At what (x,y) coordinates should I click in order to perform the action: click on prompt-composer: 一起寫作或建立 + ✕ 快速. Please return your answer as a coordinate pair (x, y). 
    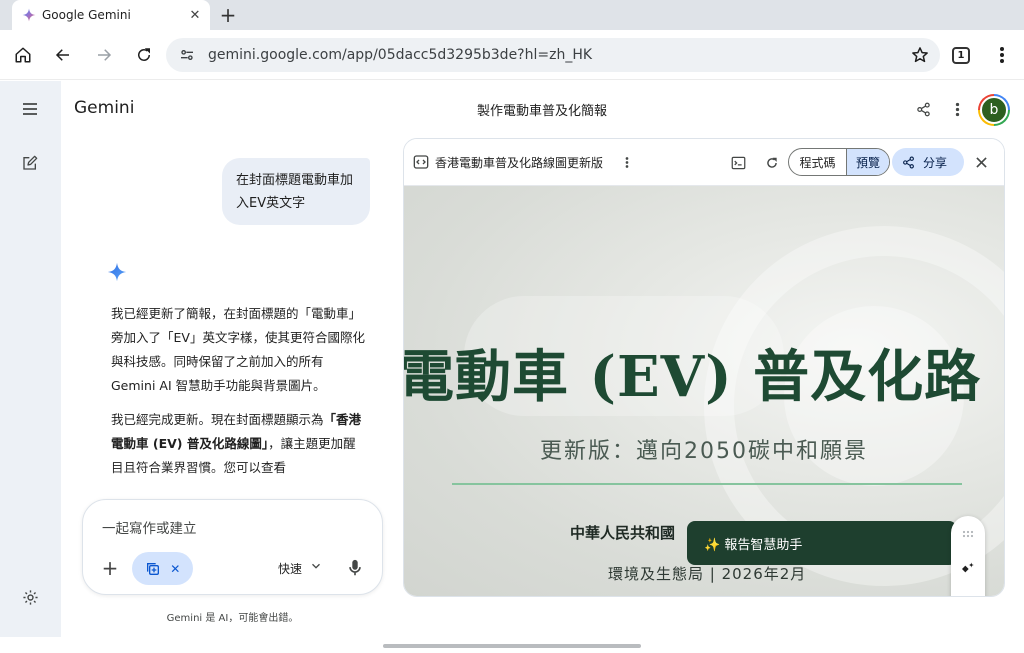
    Looking at the image, I should click on (232, 547).